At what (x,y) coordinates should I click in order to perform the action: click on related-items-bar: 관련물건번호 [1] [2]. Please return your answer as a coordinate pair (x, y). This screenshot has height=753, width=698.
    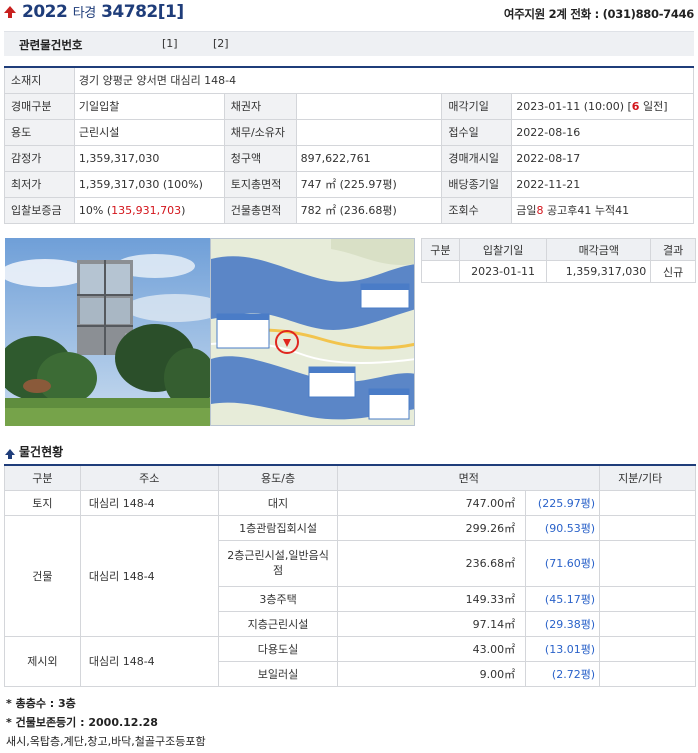
    Looking at the image, I should click on (349, 43).